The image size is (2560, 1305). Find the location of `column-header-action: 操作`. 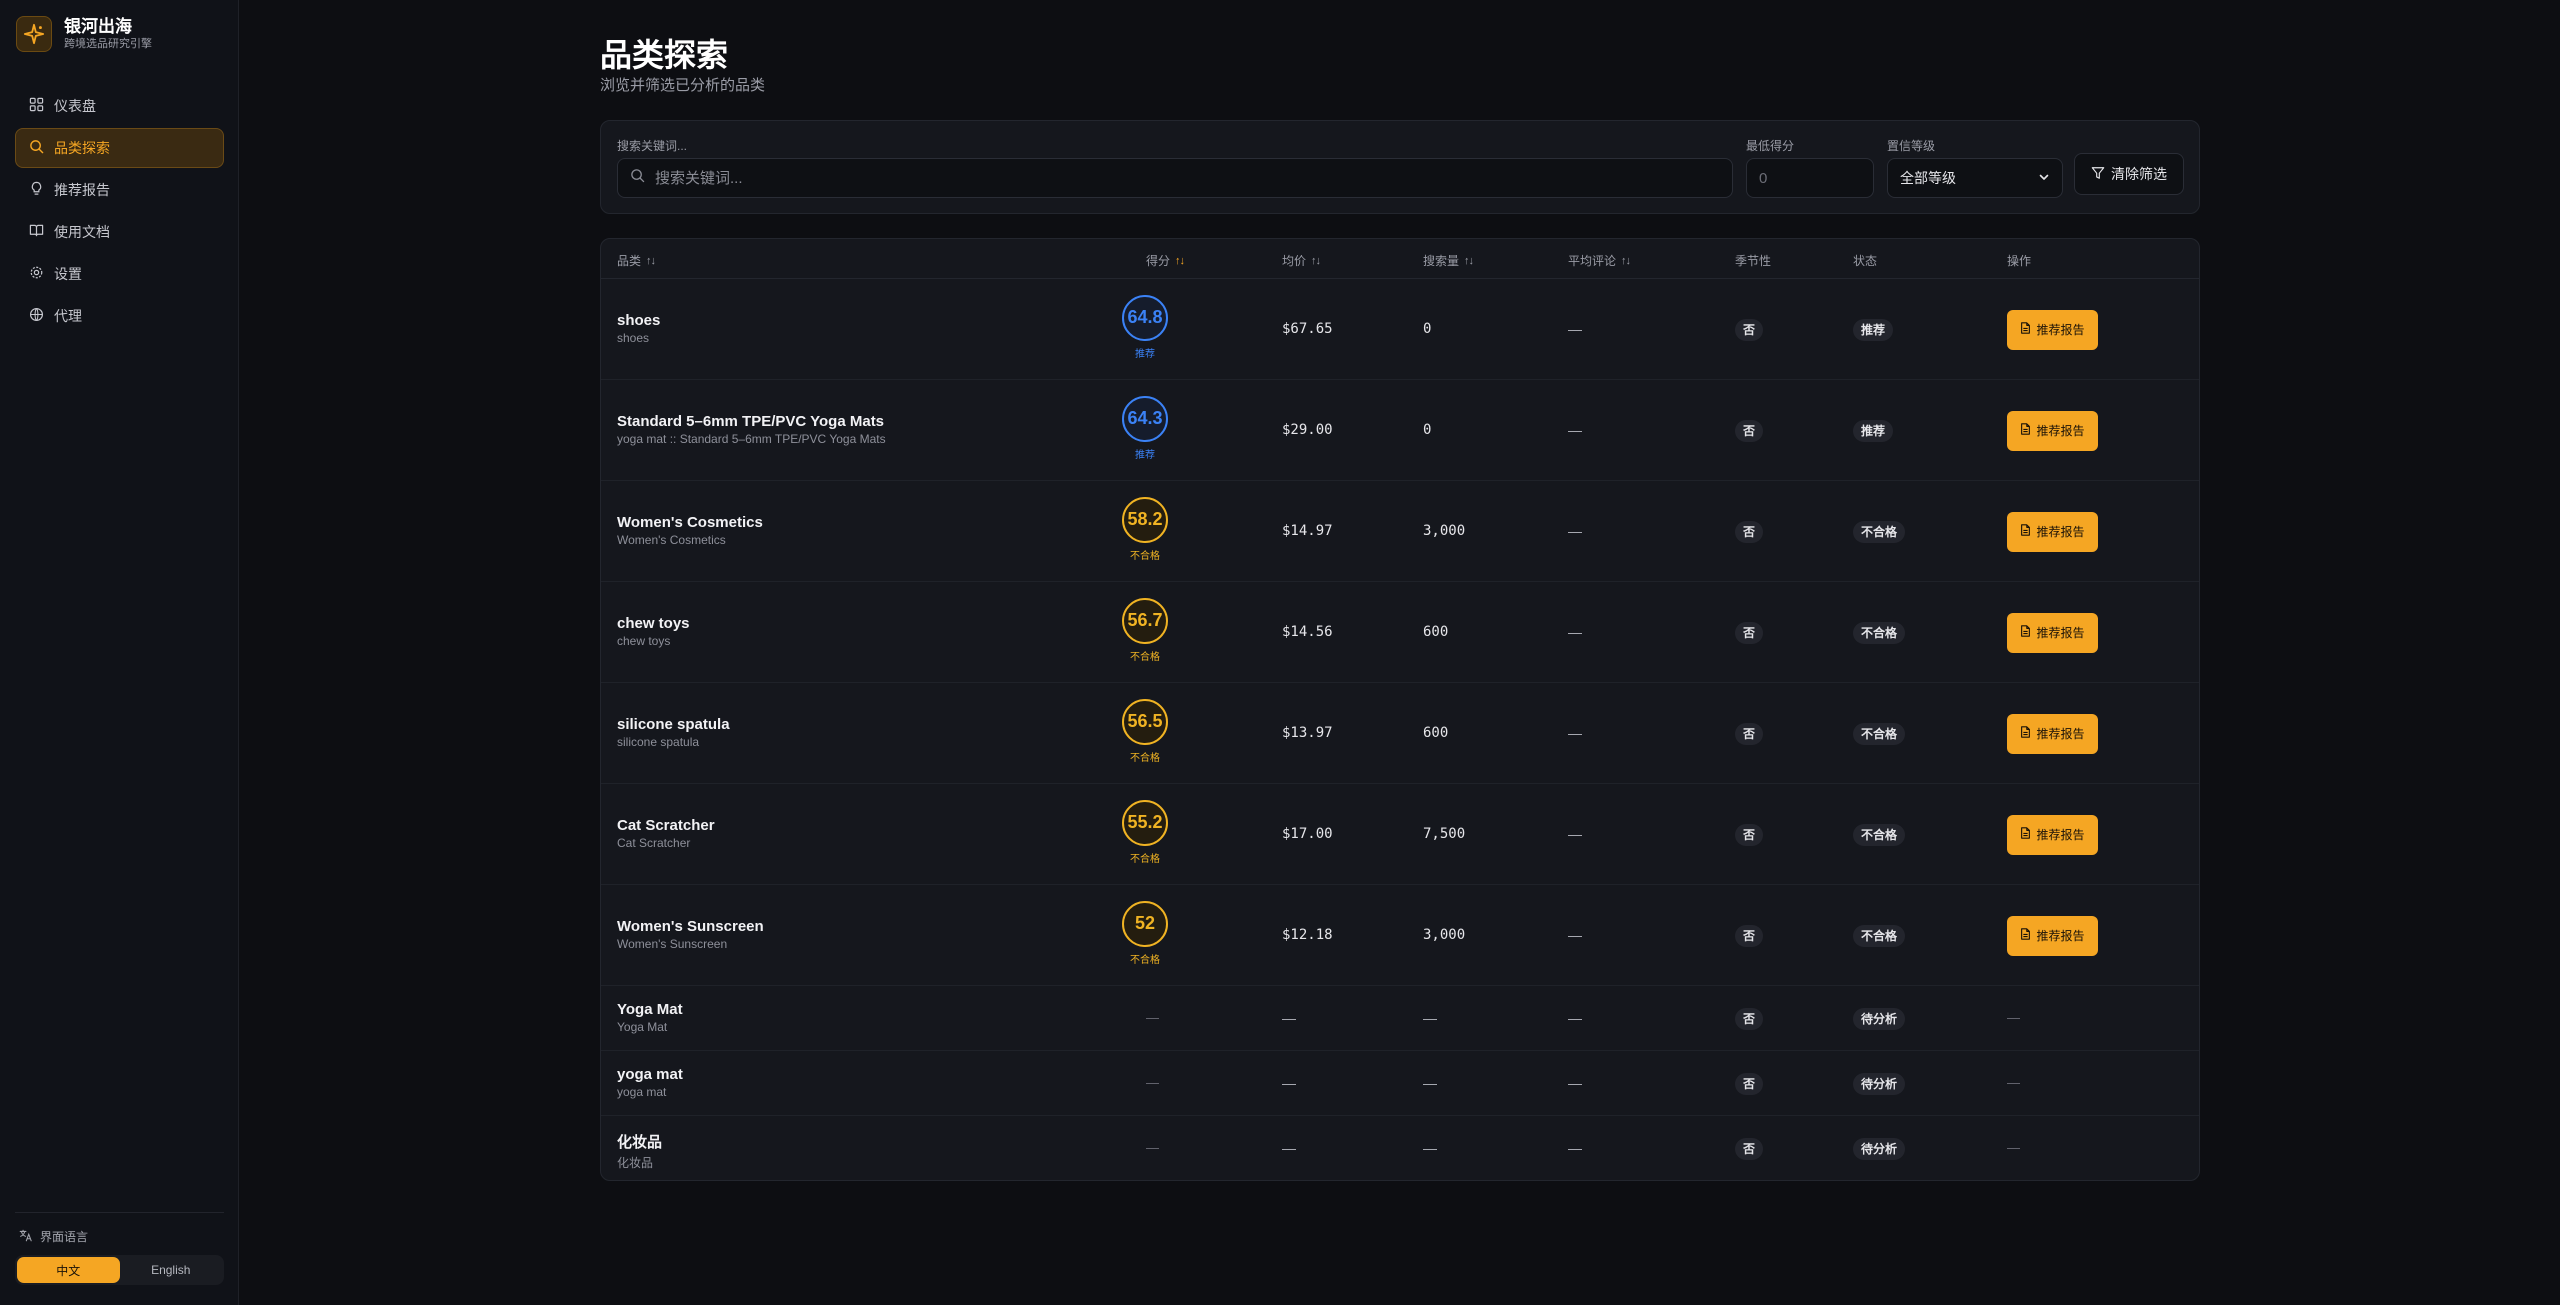

column-header-action: 操作 is located at coordinates (2019, 260).